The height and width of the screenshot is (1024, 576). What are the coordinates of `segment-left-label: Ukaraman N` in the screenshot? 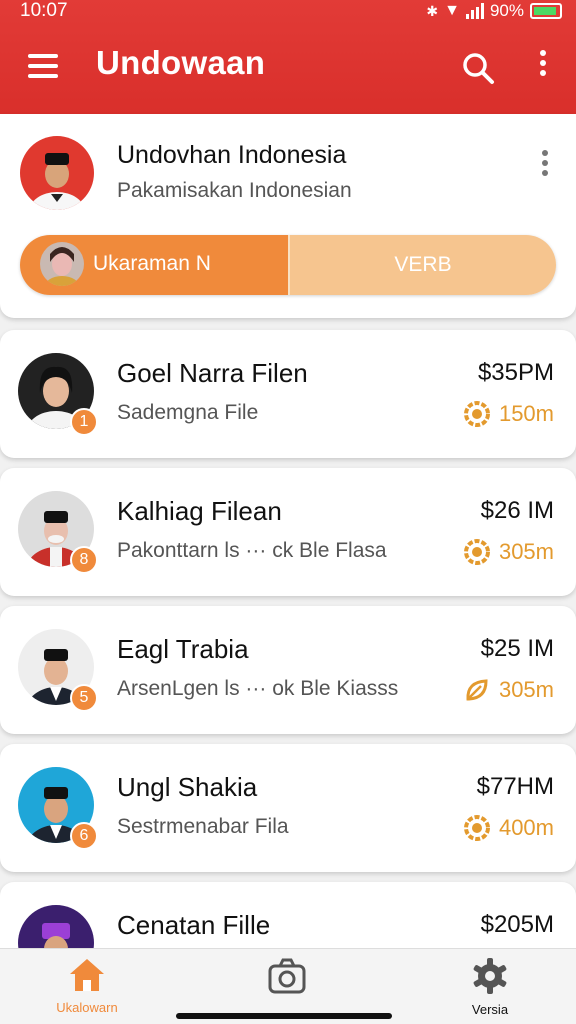 It's located at (152, 263).